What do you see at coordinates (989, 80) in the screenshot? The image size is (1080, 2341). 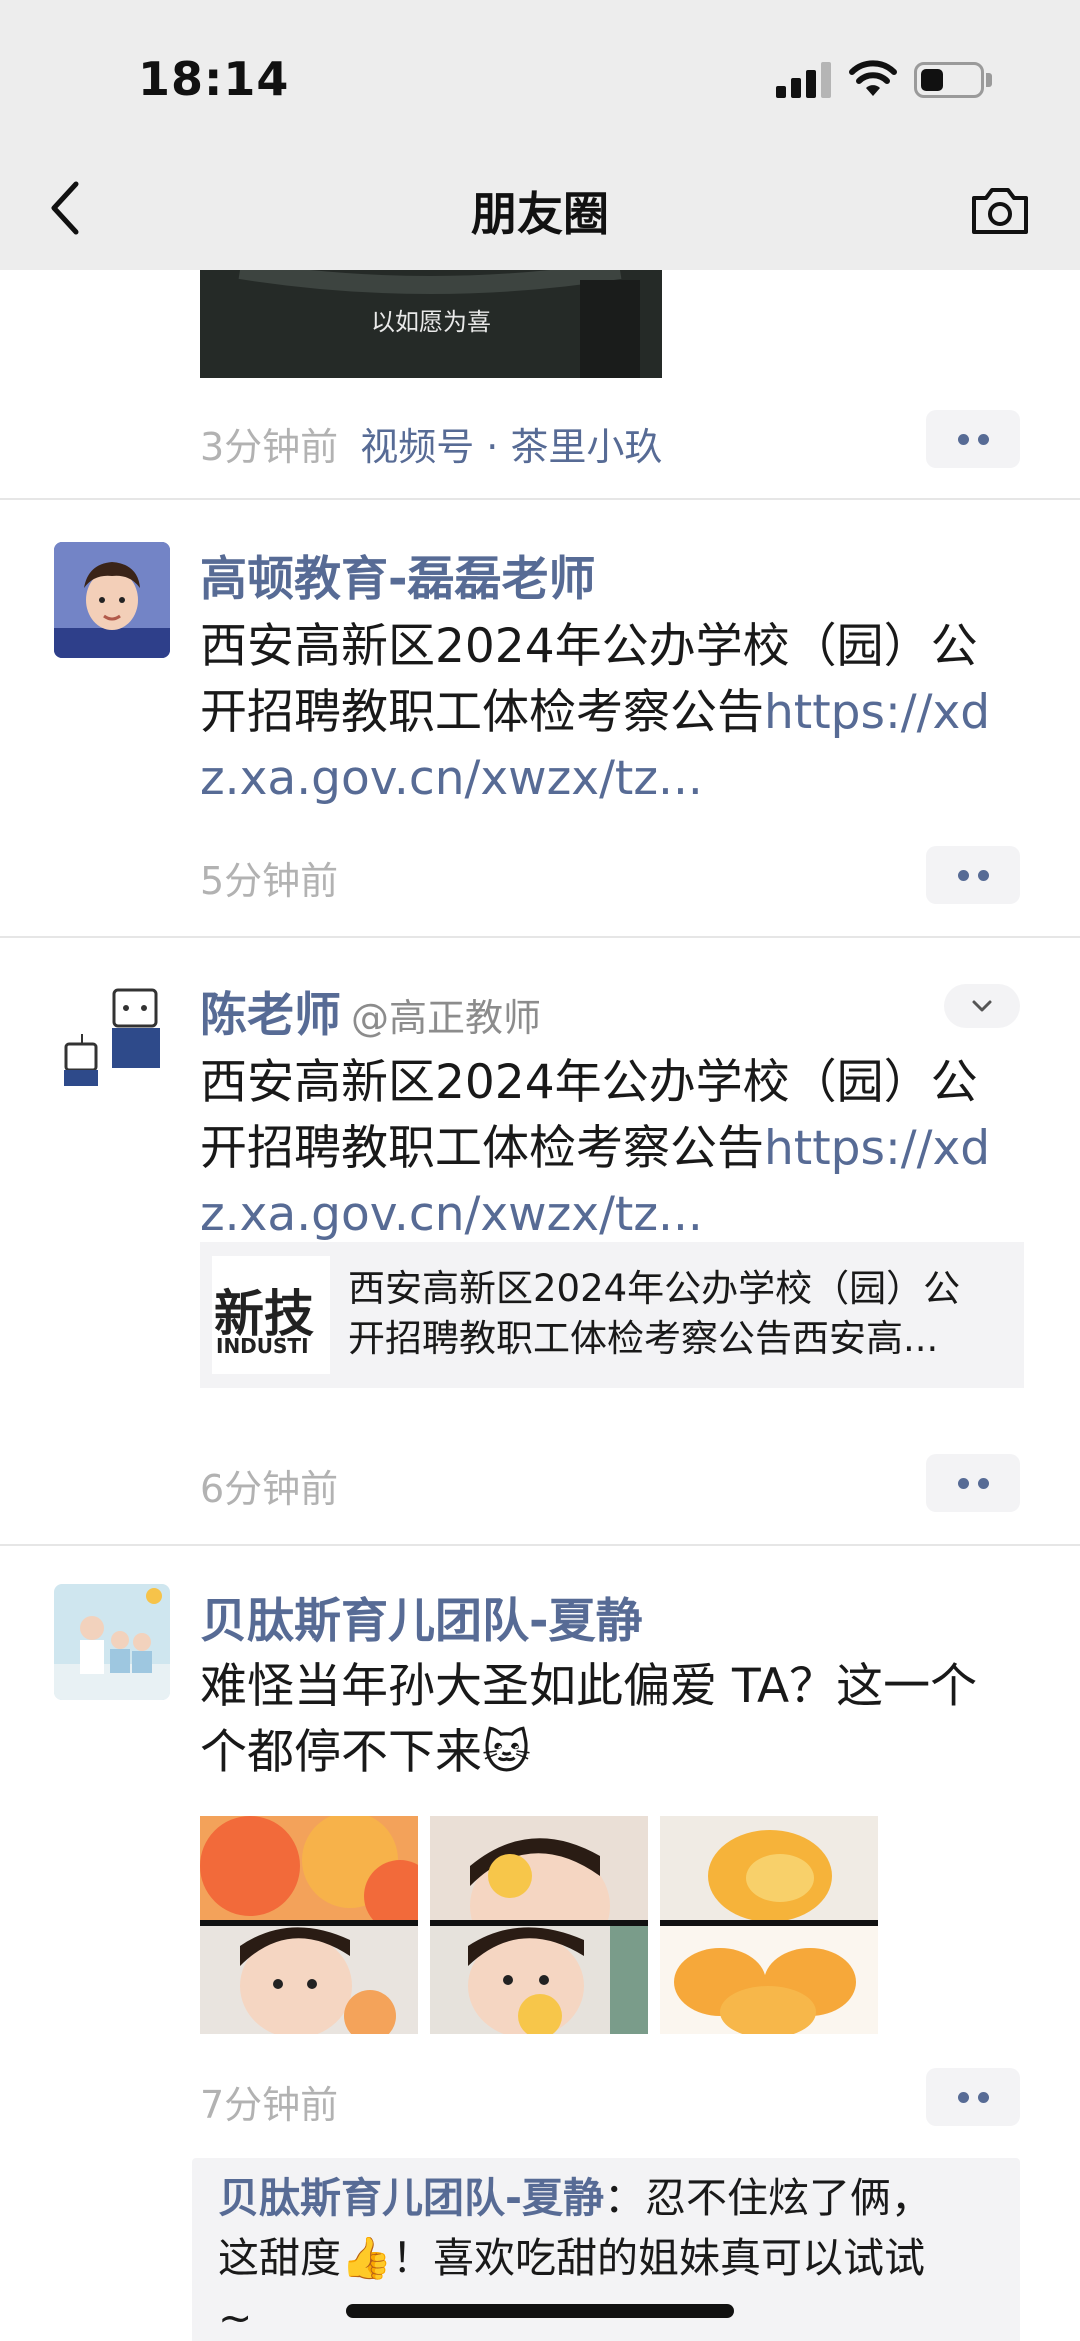 I see `battery-cap` at bounding box center [989, 80].